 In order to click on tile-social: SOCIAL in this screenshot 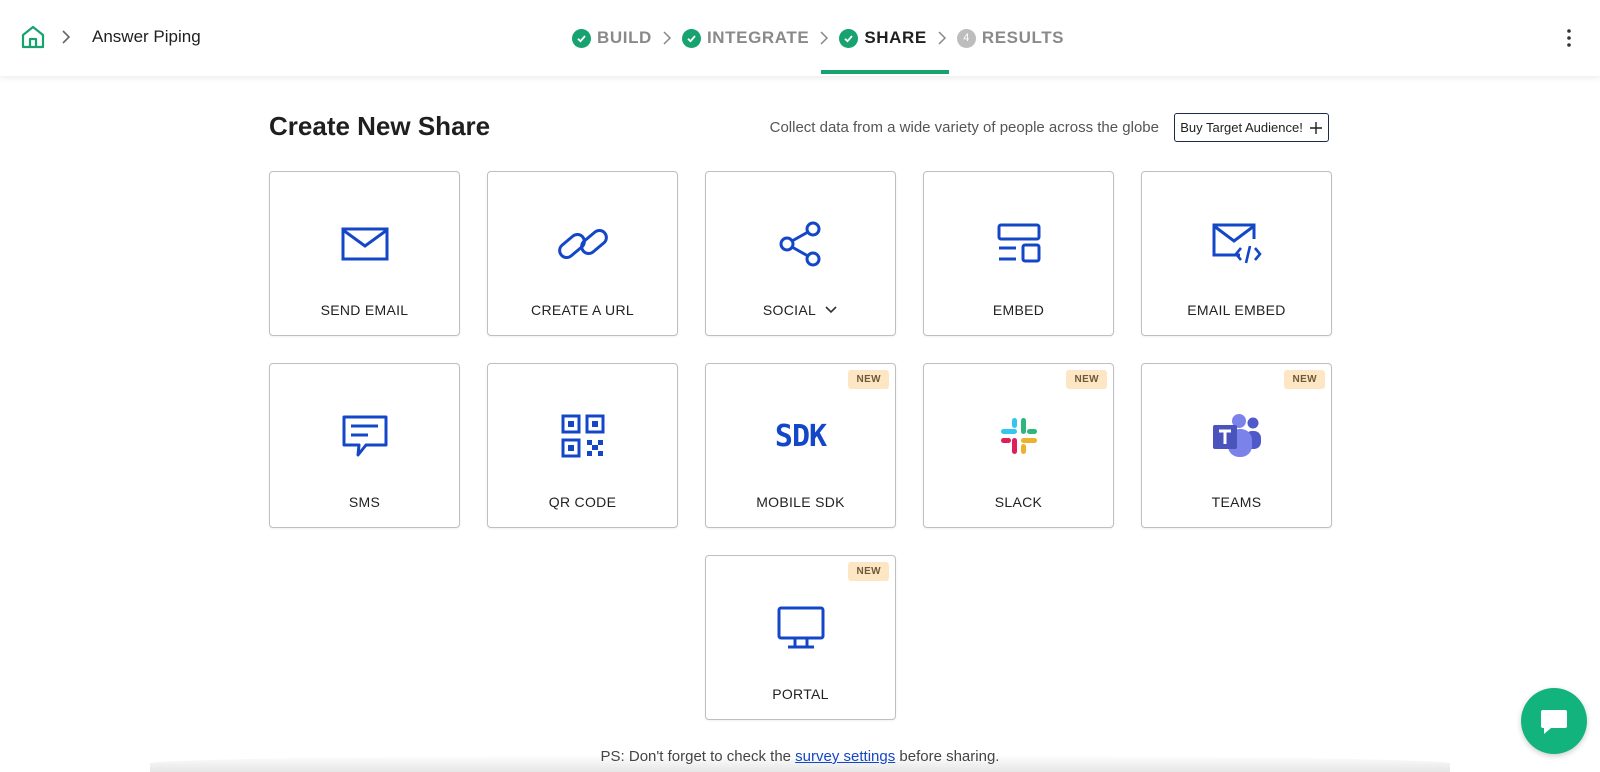, I will do `click(800, 253)`.